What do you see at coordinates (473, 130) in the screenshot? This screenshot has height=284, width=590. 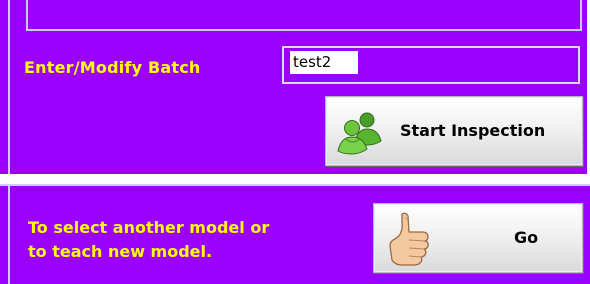 I see `start-inspection-label: Start Inspection` at bounding box center [473, 130].